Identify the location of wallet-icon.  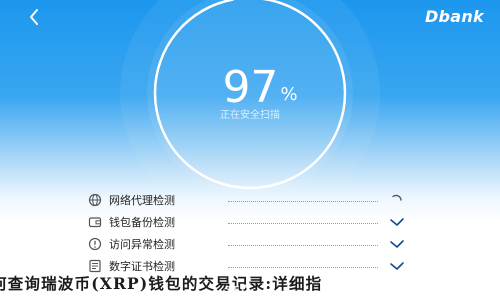
(95, 221).